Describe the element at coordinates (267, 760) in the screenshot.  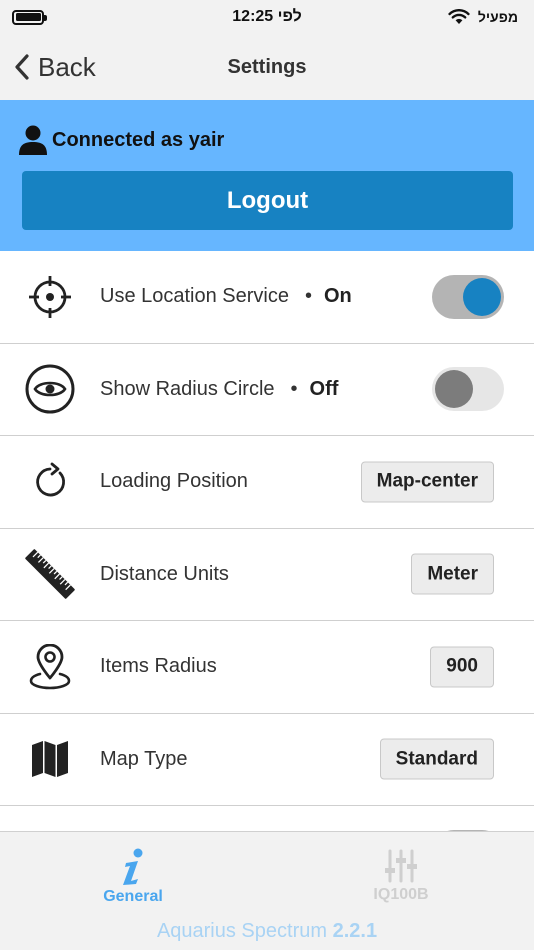
I see `setting-row-map-type: Map Type Standard` at that location.